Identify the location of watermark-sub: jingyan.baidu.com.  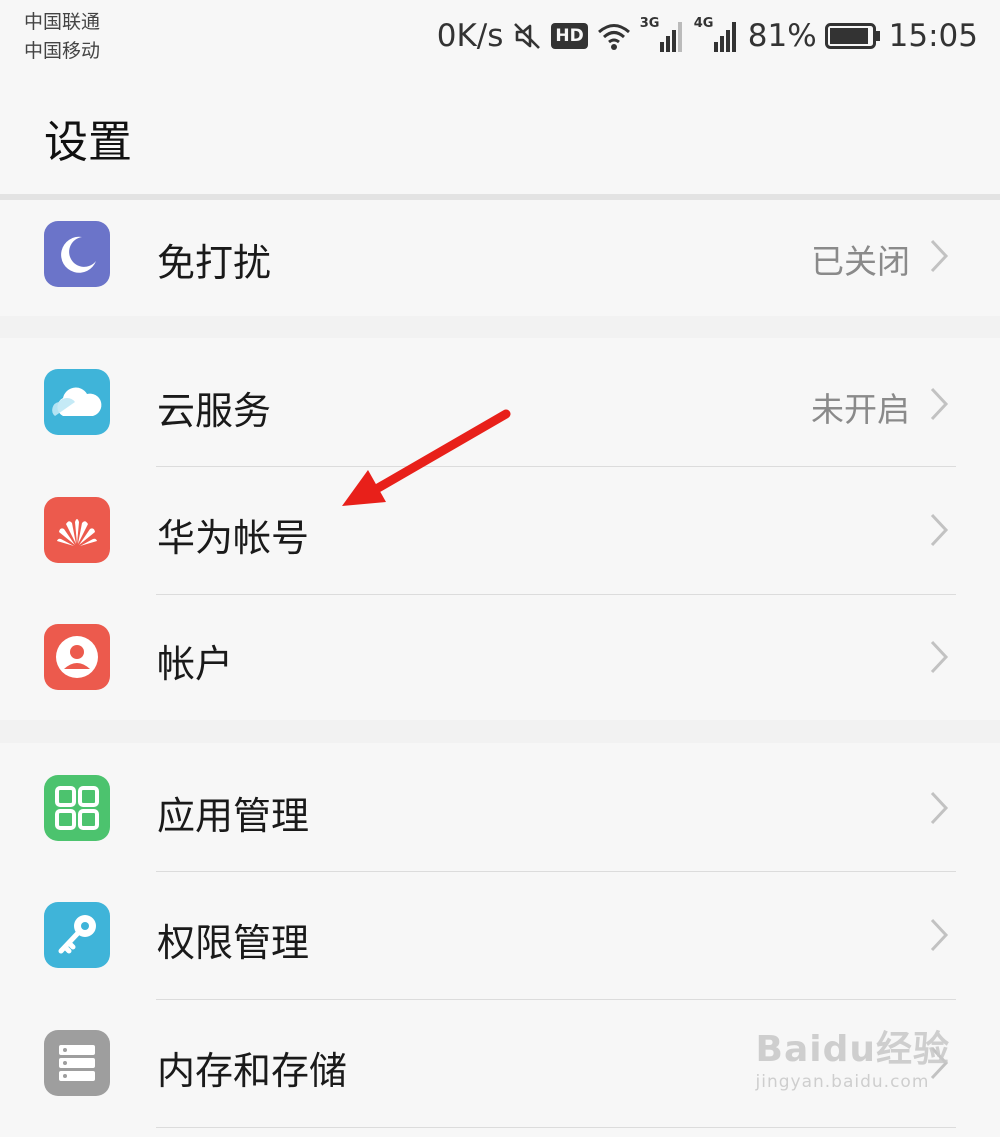
(842, 1082).